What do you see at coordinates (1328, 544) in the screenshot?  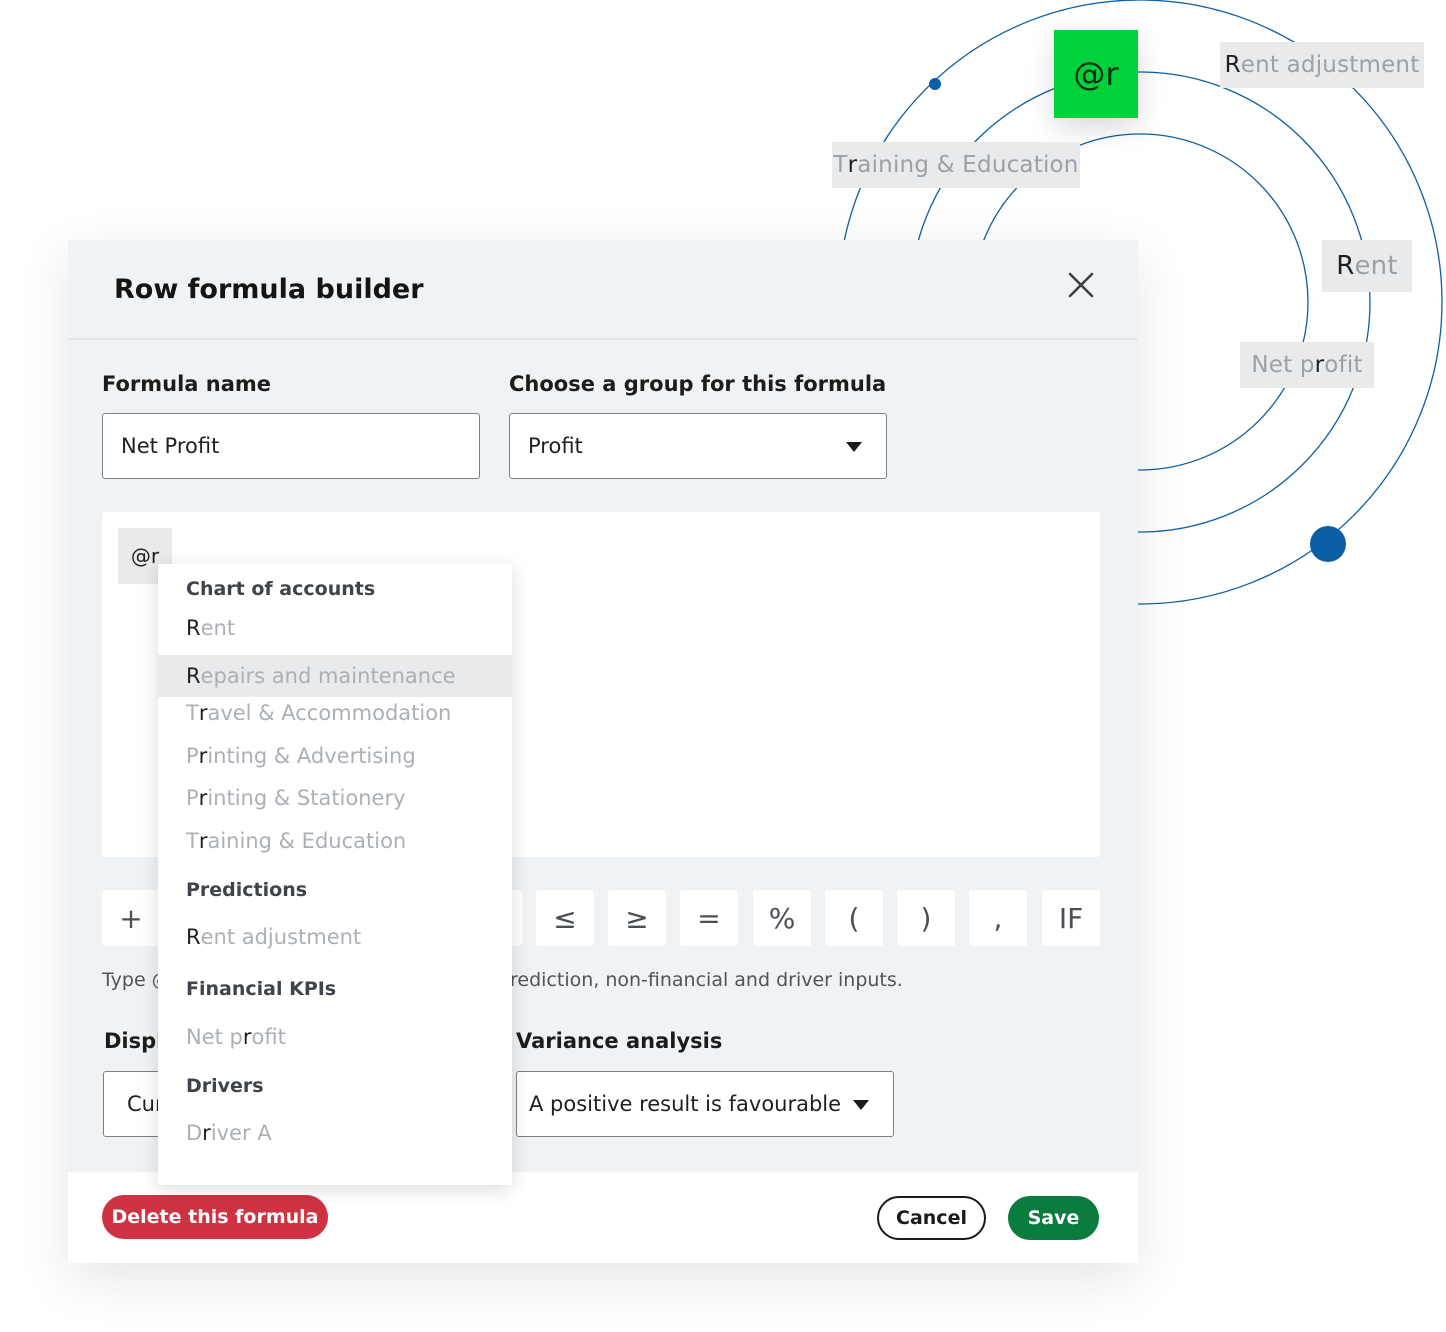 I see `orbit-dot-large` at bounding box center [1328, 544].